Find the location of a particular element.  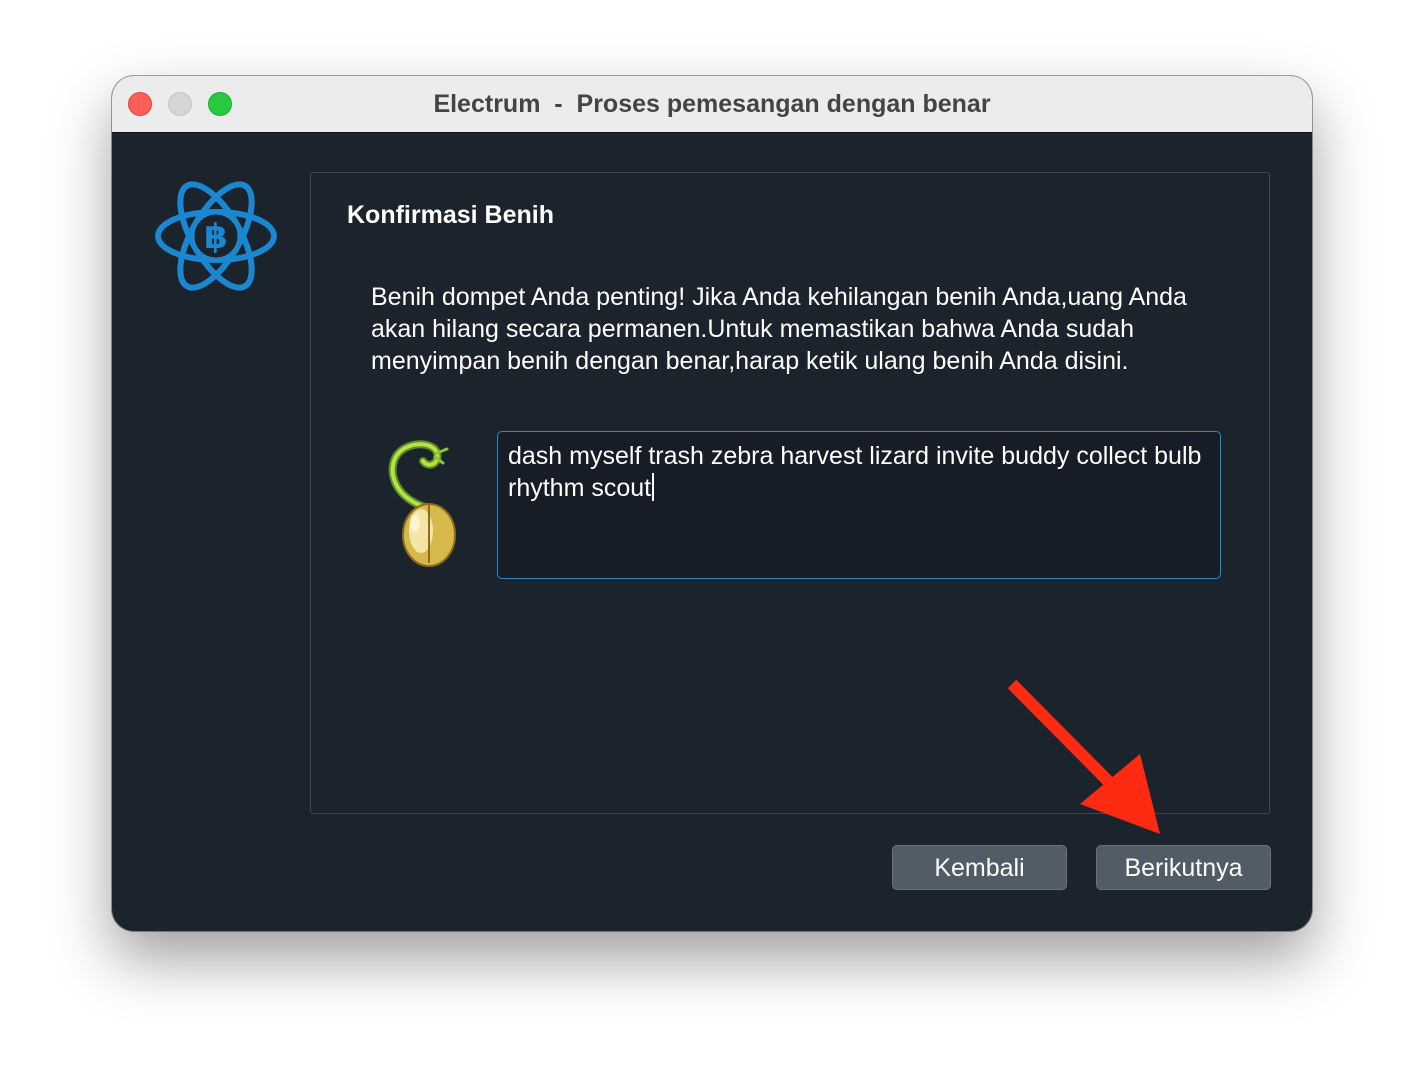

text-caret is located at coordinates (653, 487).